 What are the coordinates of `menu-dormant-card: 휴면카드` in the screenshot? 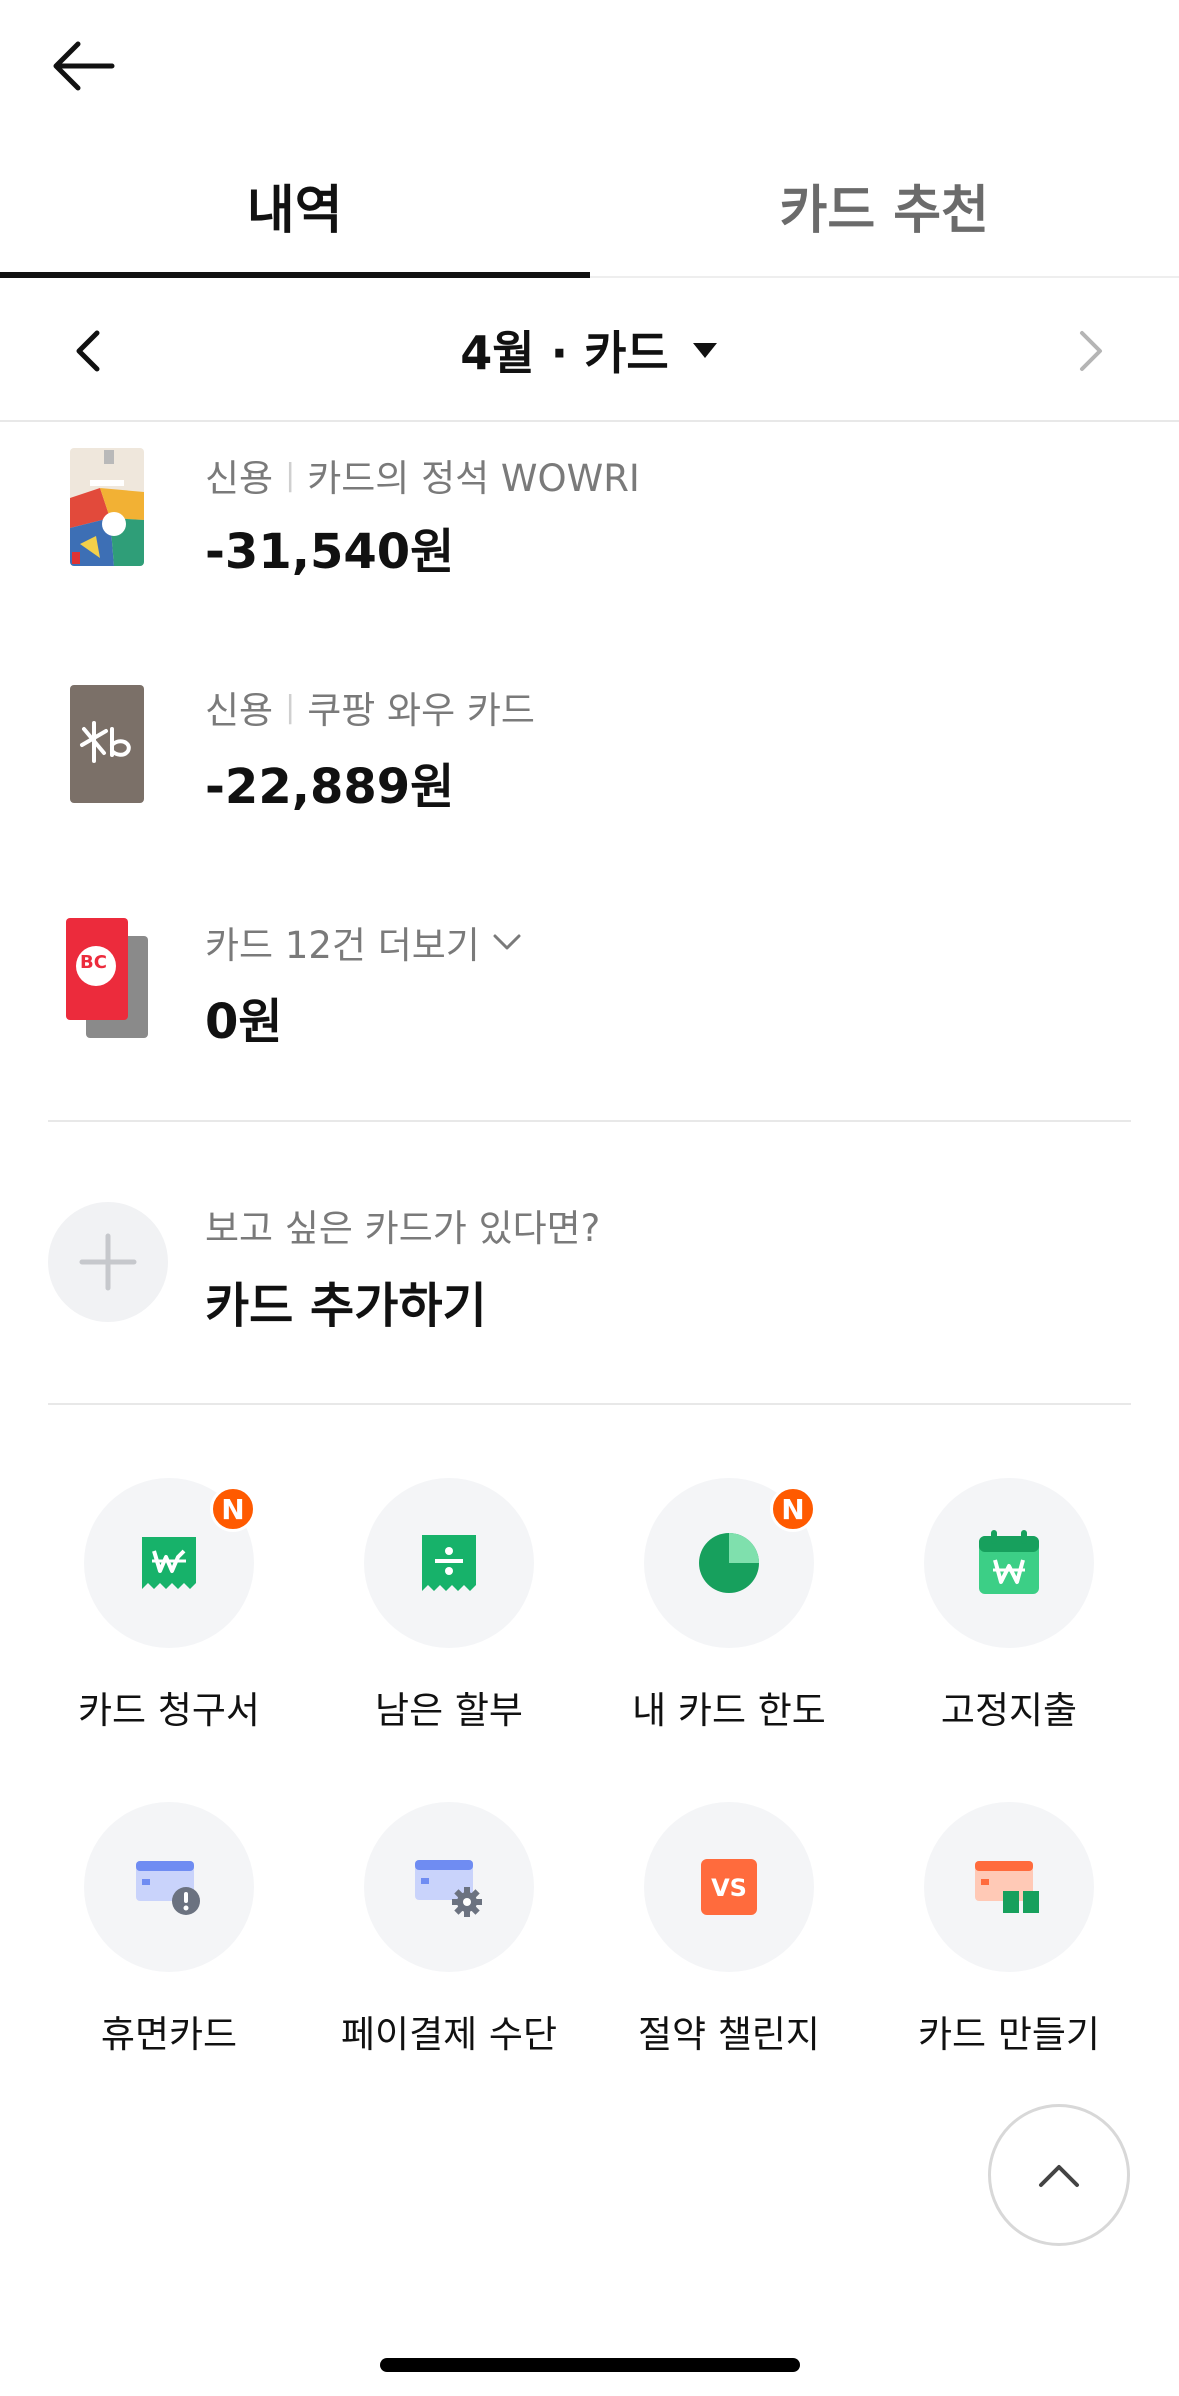 It's located at (169, 1942).